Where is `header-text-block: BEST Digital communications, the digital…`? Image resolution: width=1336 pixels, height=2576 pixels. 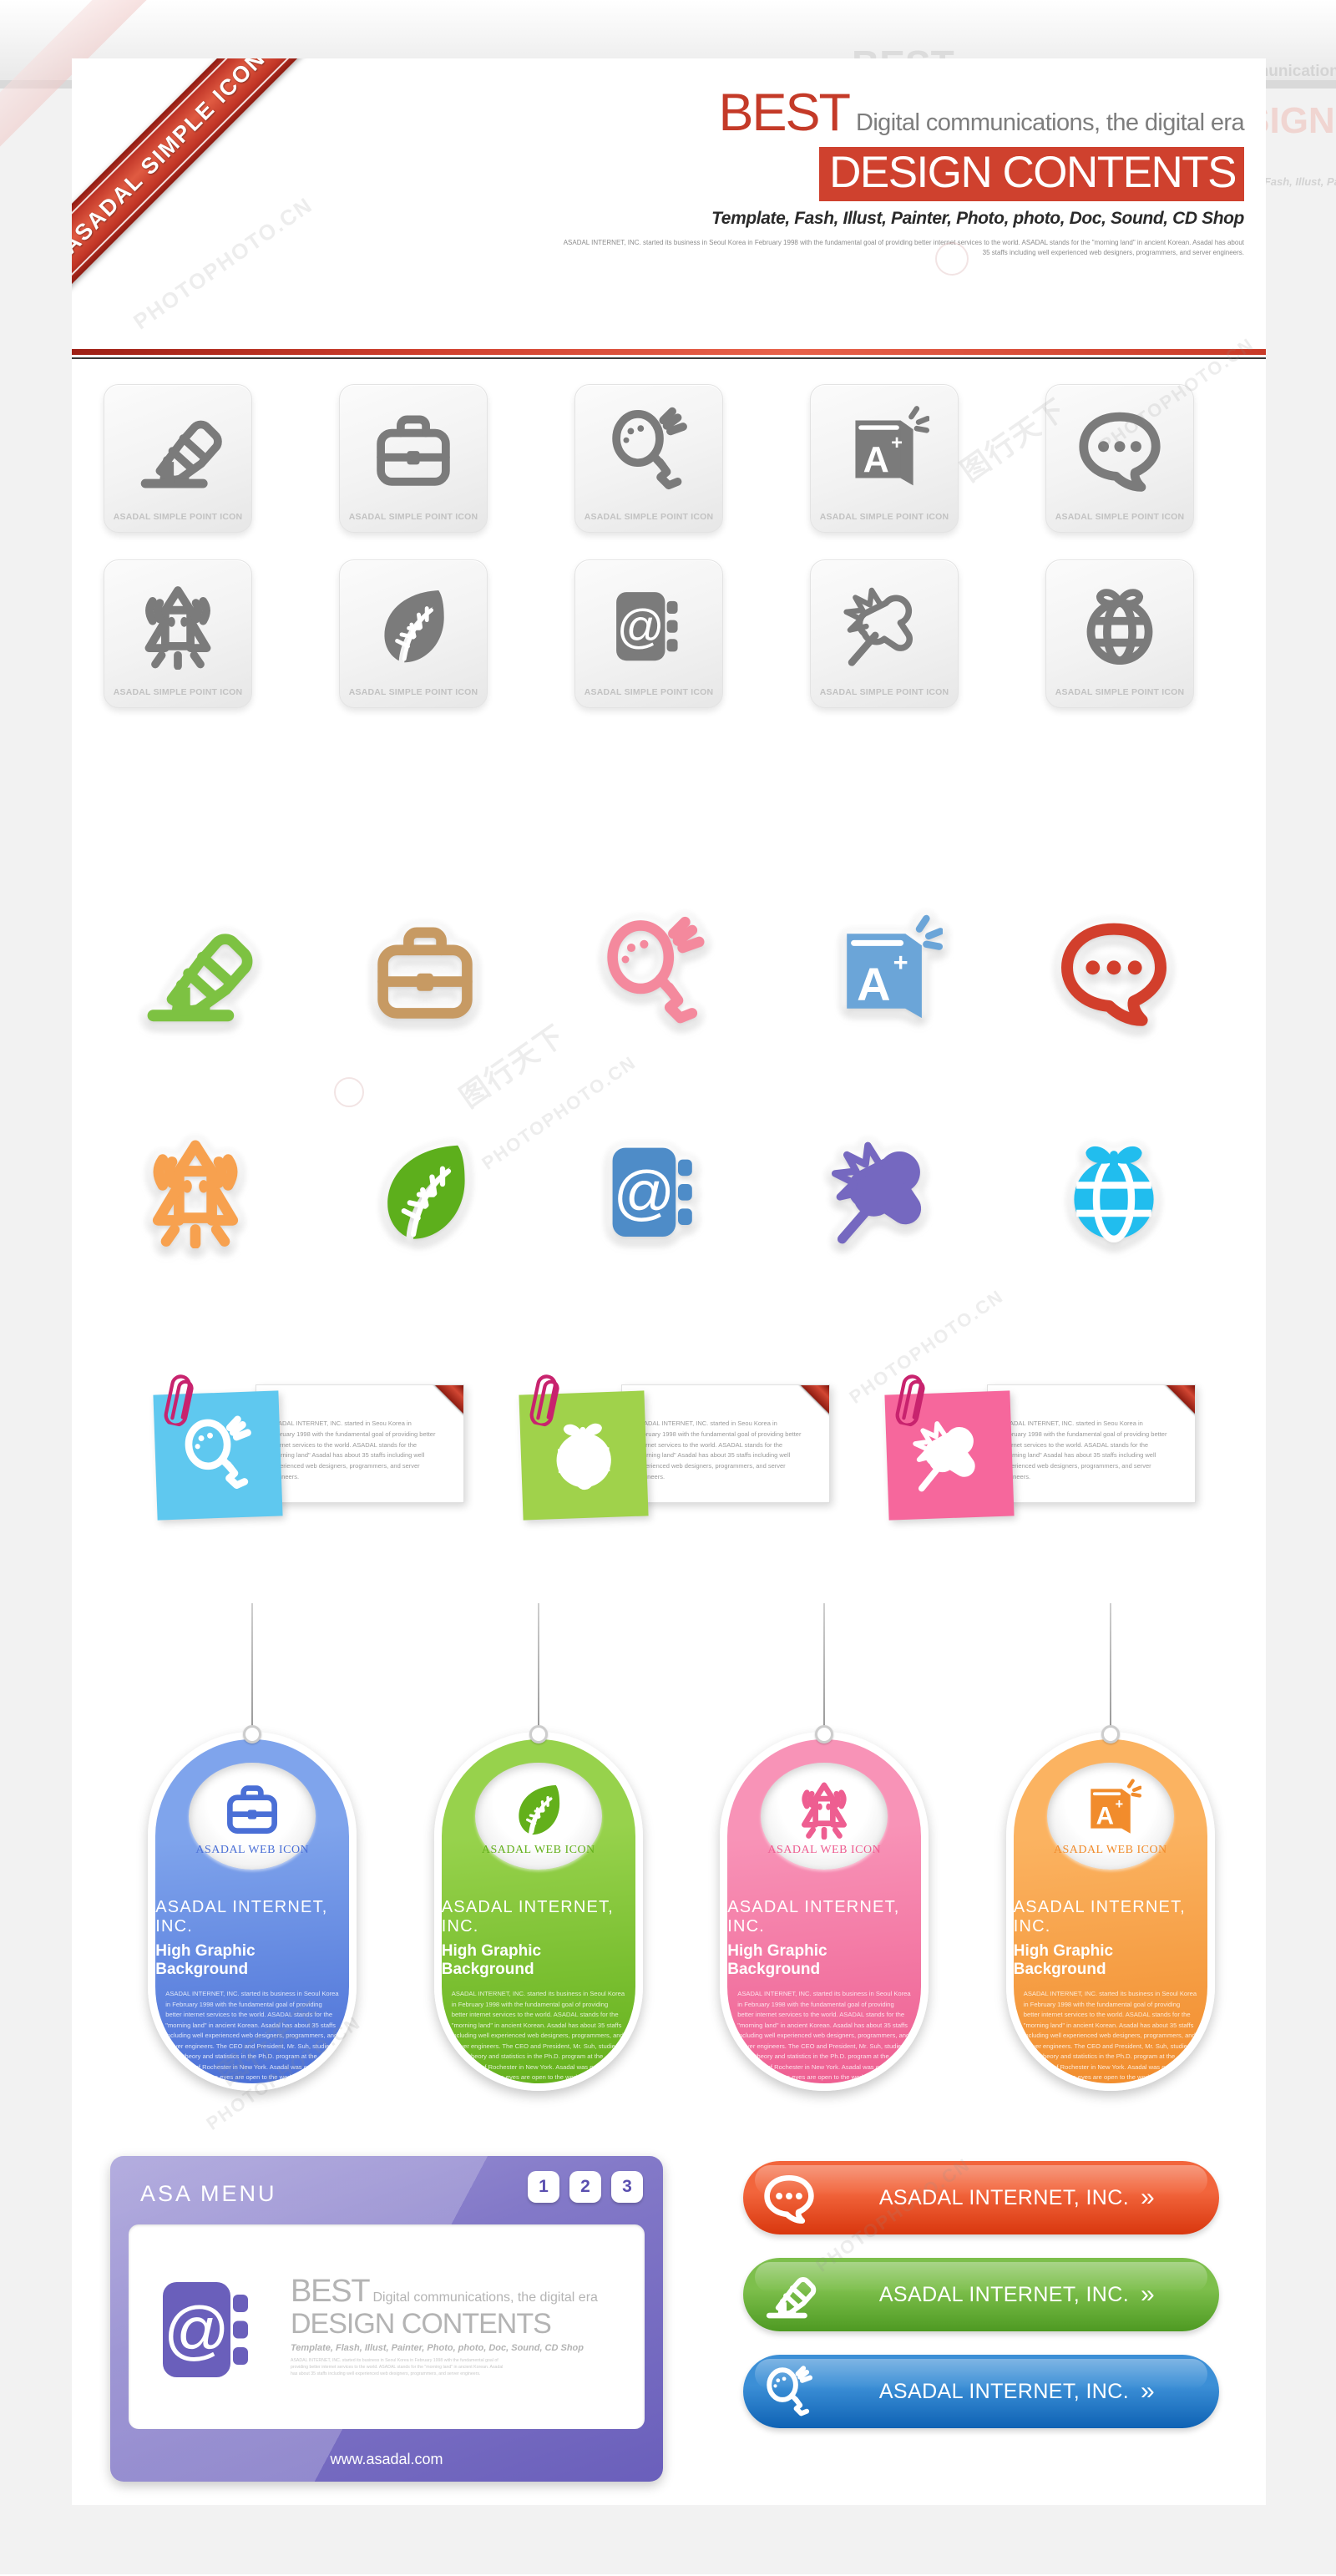
header-text-block: BEST Digital communications, the digital… is located at coordinates (902, 172).